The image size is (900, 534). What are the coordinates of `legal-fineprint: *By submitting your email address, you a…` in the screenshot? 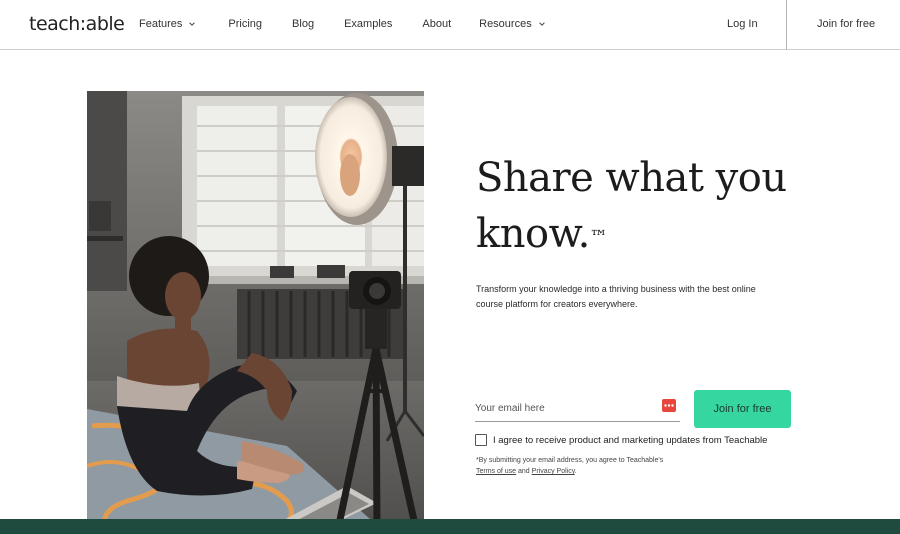 It's located at (576, 466).